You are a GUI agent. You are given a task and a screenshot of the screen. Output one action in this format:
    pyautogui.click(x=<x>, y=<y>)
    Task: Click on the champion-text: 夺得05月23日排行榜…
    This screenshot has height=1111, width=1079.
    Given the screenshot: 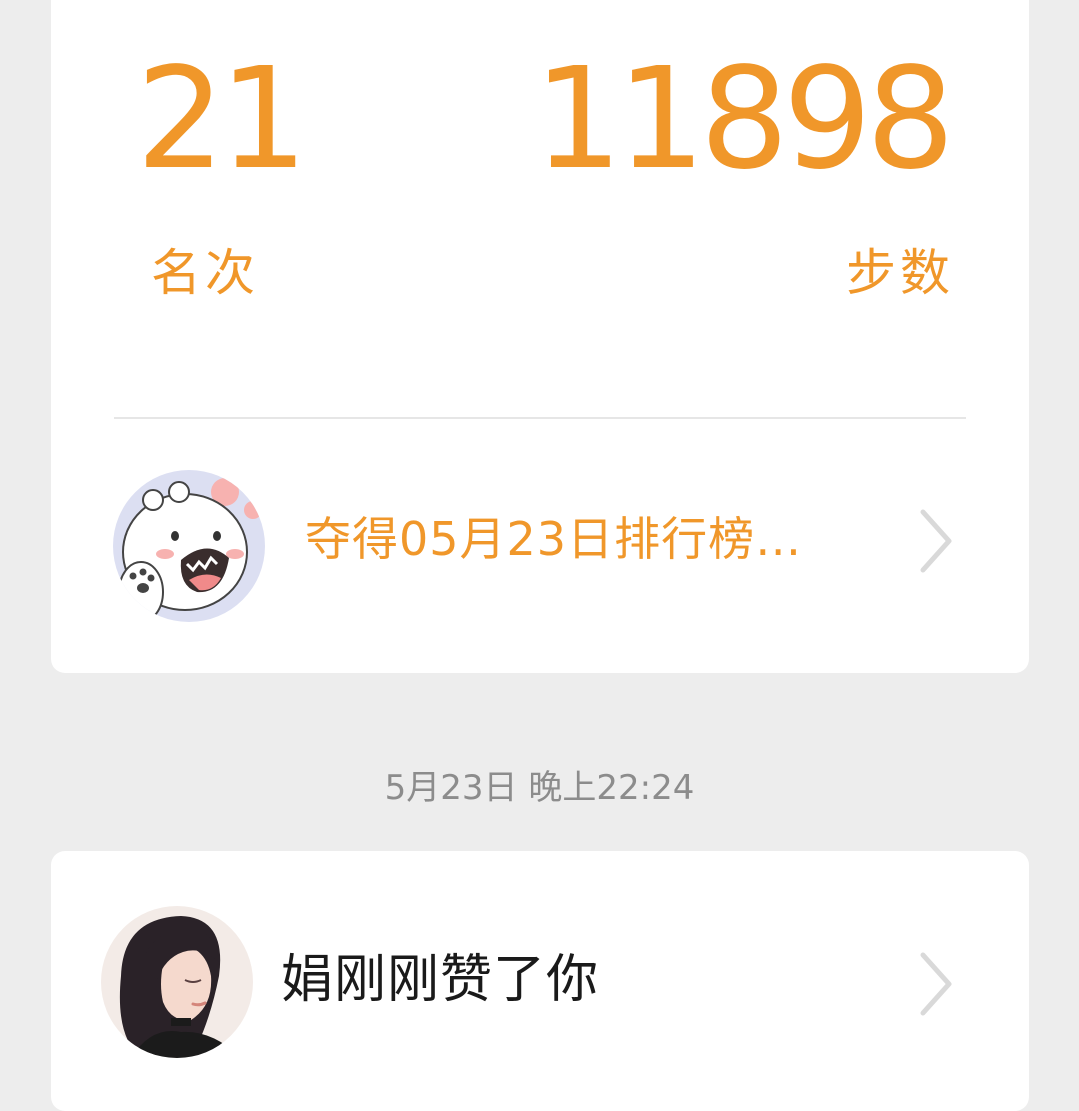 What is the action you would take?
    pyautogui.click(x=554, y=539)
    